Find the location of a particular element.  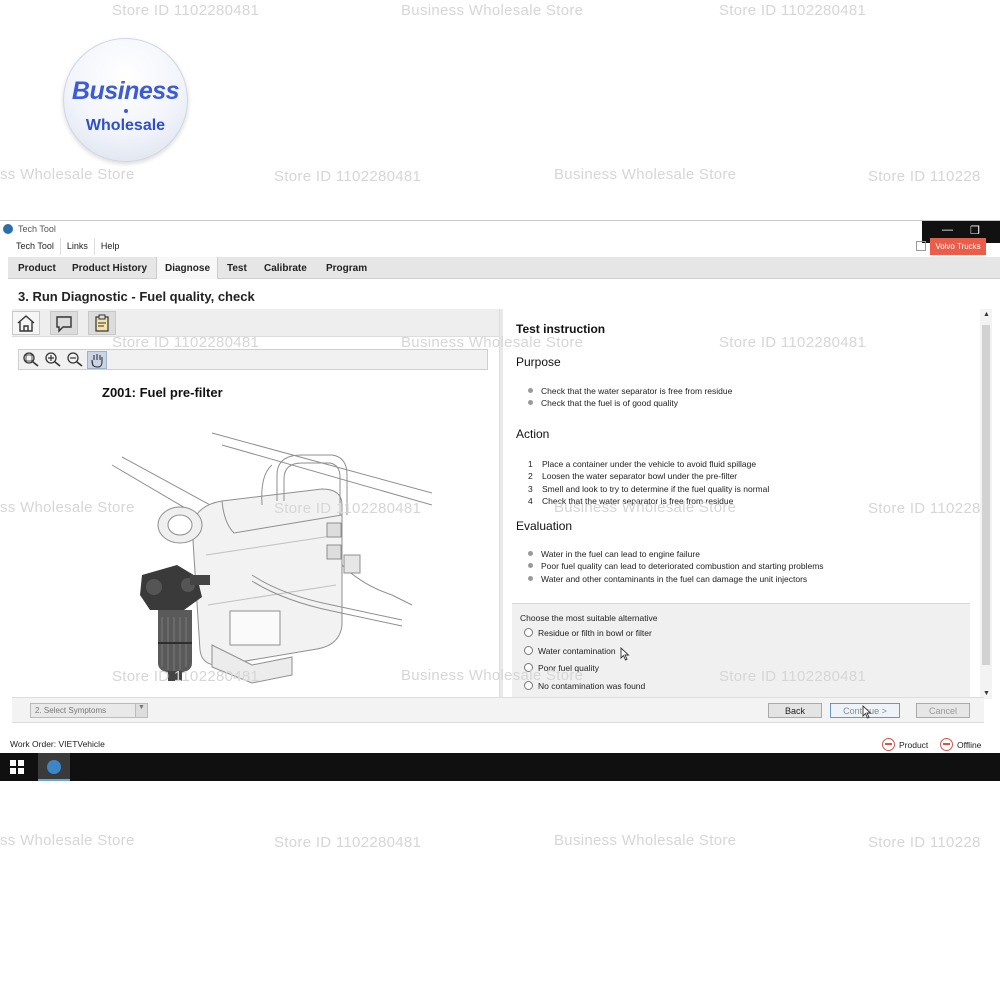

fuel-prefilter-illustration is located at coordinates (271, 558).